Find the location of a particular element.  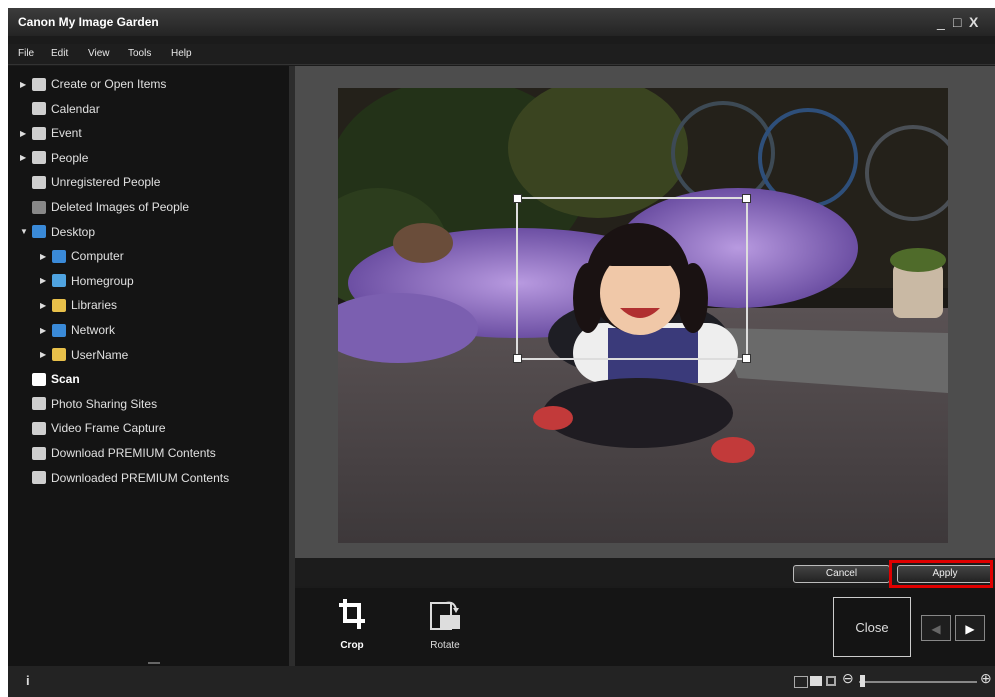

sidebar-item-desktop: ▼ Desktop is located at coordinates (57, 232).